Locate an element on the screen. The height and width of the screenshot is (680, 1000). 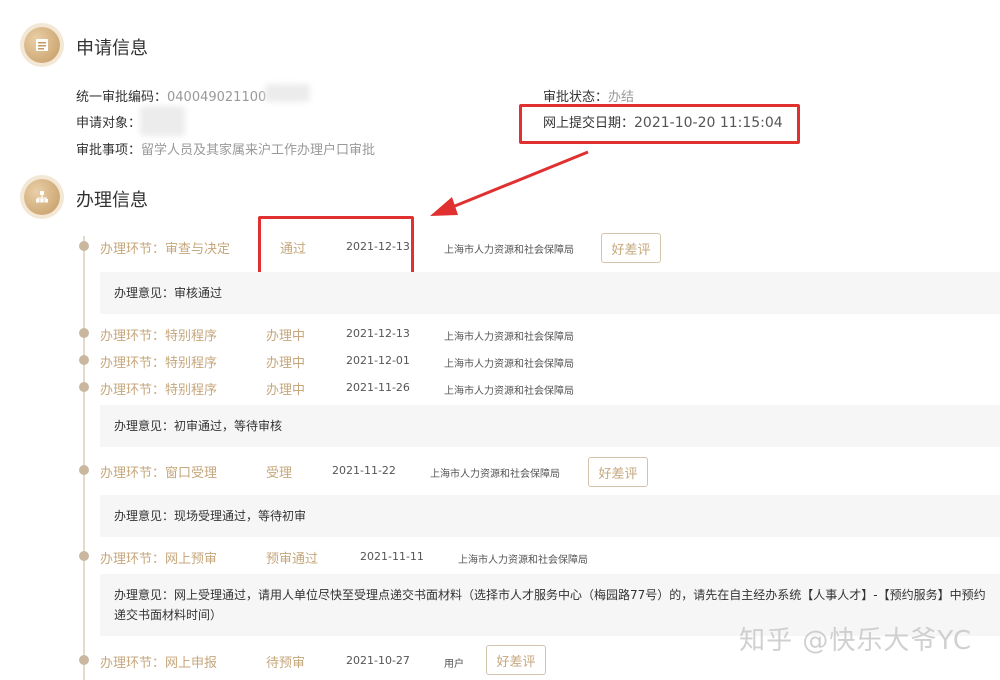
timeline-line is located at coordinates (84, 458).